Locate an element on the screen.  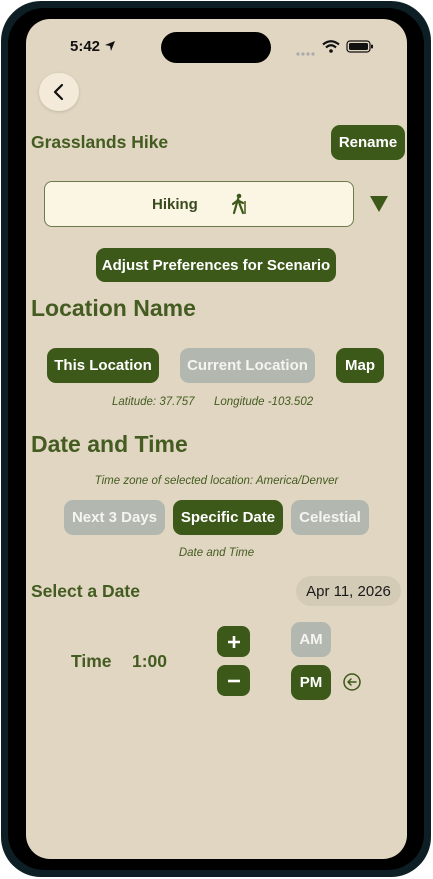
tab-next-3-days: Next 3 Days is located at coordinates (114, 517).